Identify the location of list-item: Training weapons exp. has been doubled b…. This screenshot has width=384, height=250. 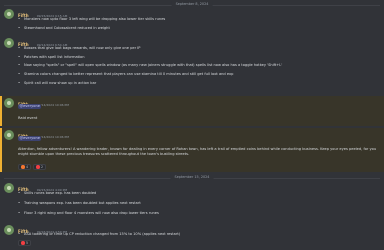
(198, 203).